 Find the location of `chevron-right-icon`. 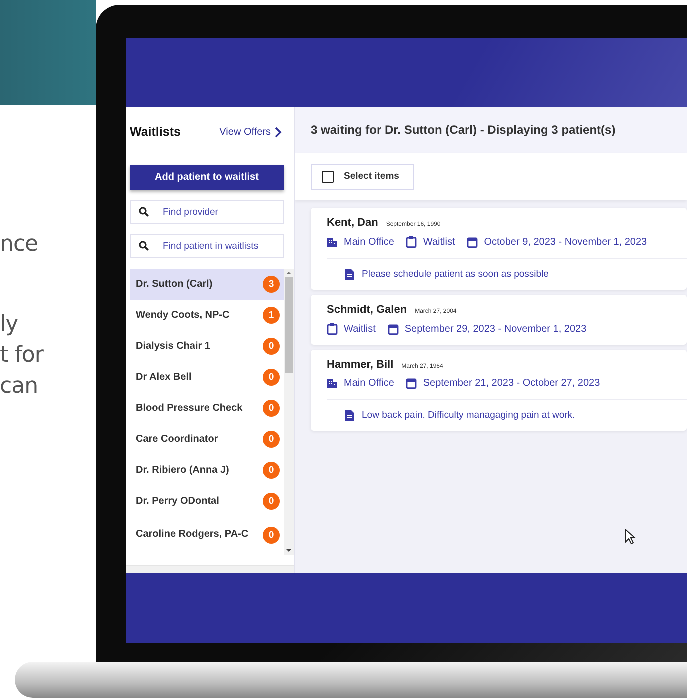

chevron-right-icon is located at coordinates (278, 132).